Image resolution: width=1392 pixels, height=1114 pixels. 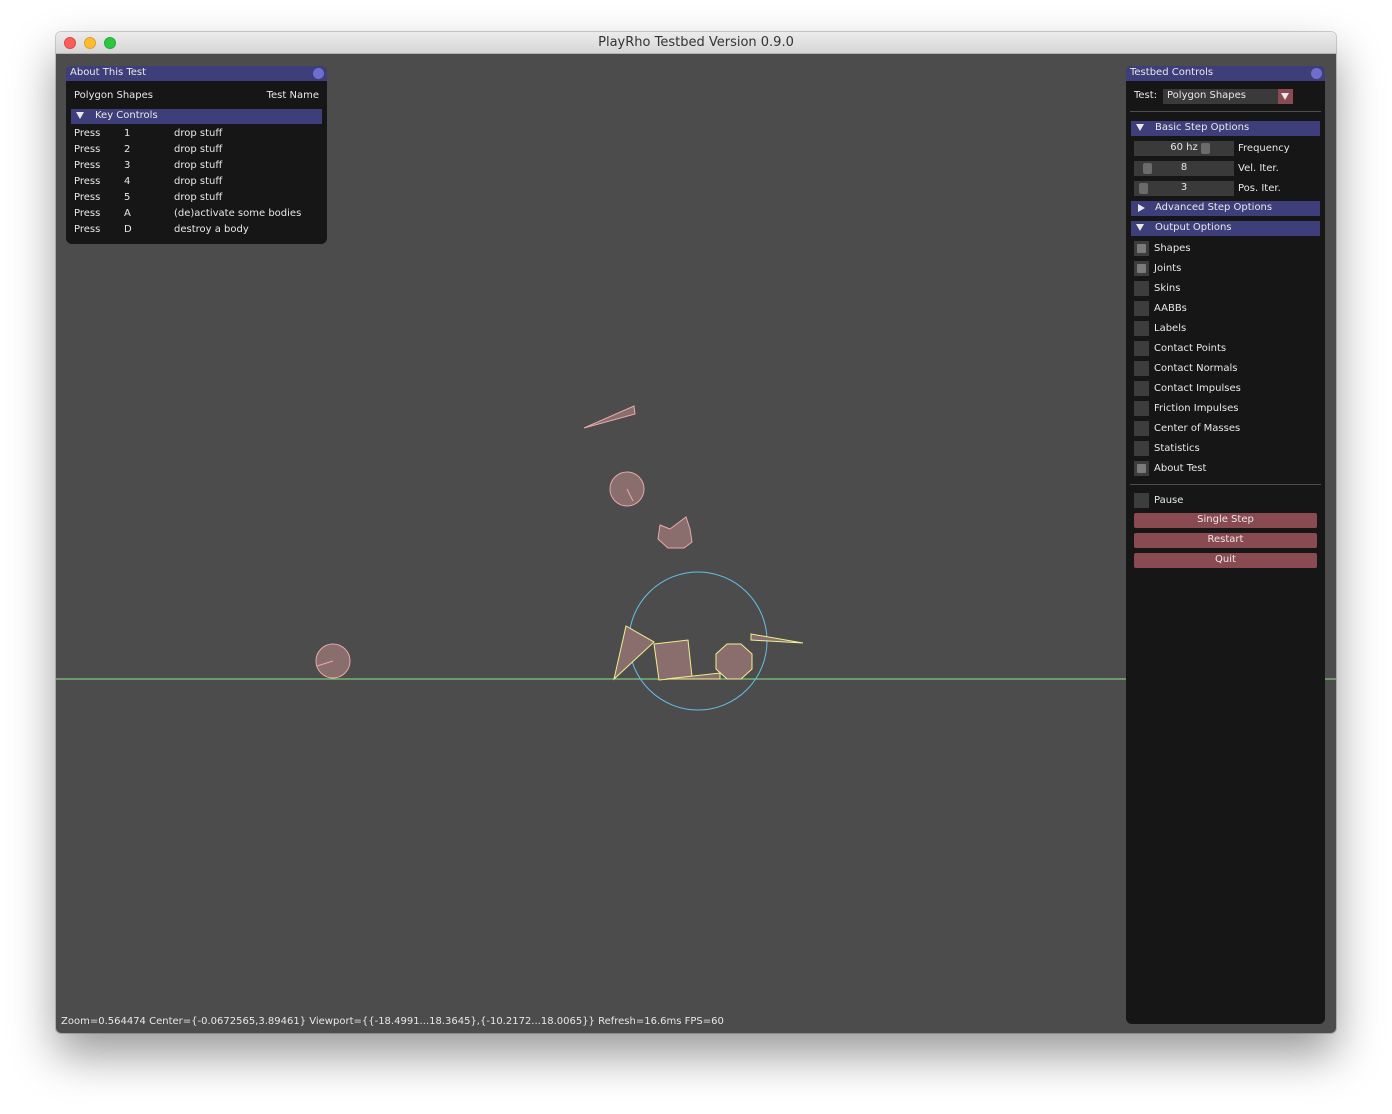 What do you see at coordinates (318, 73) in the screenshot?
I see `about-panel-collapse-button` at bounding box center [318, 73].